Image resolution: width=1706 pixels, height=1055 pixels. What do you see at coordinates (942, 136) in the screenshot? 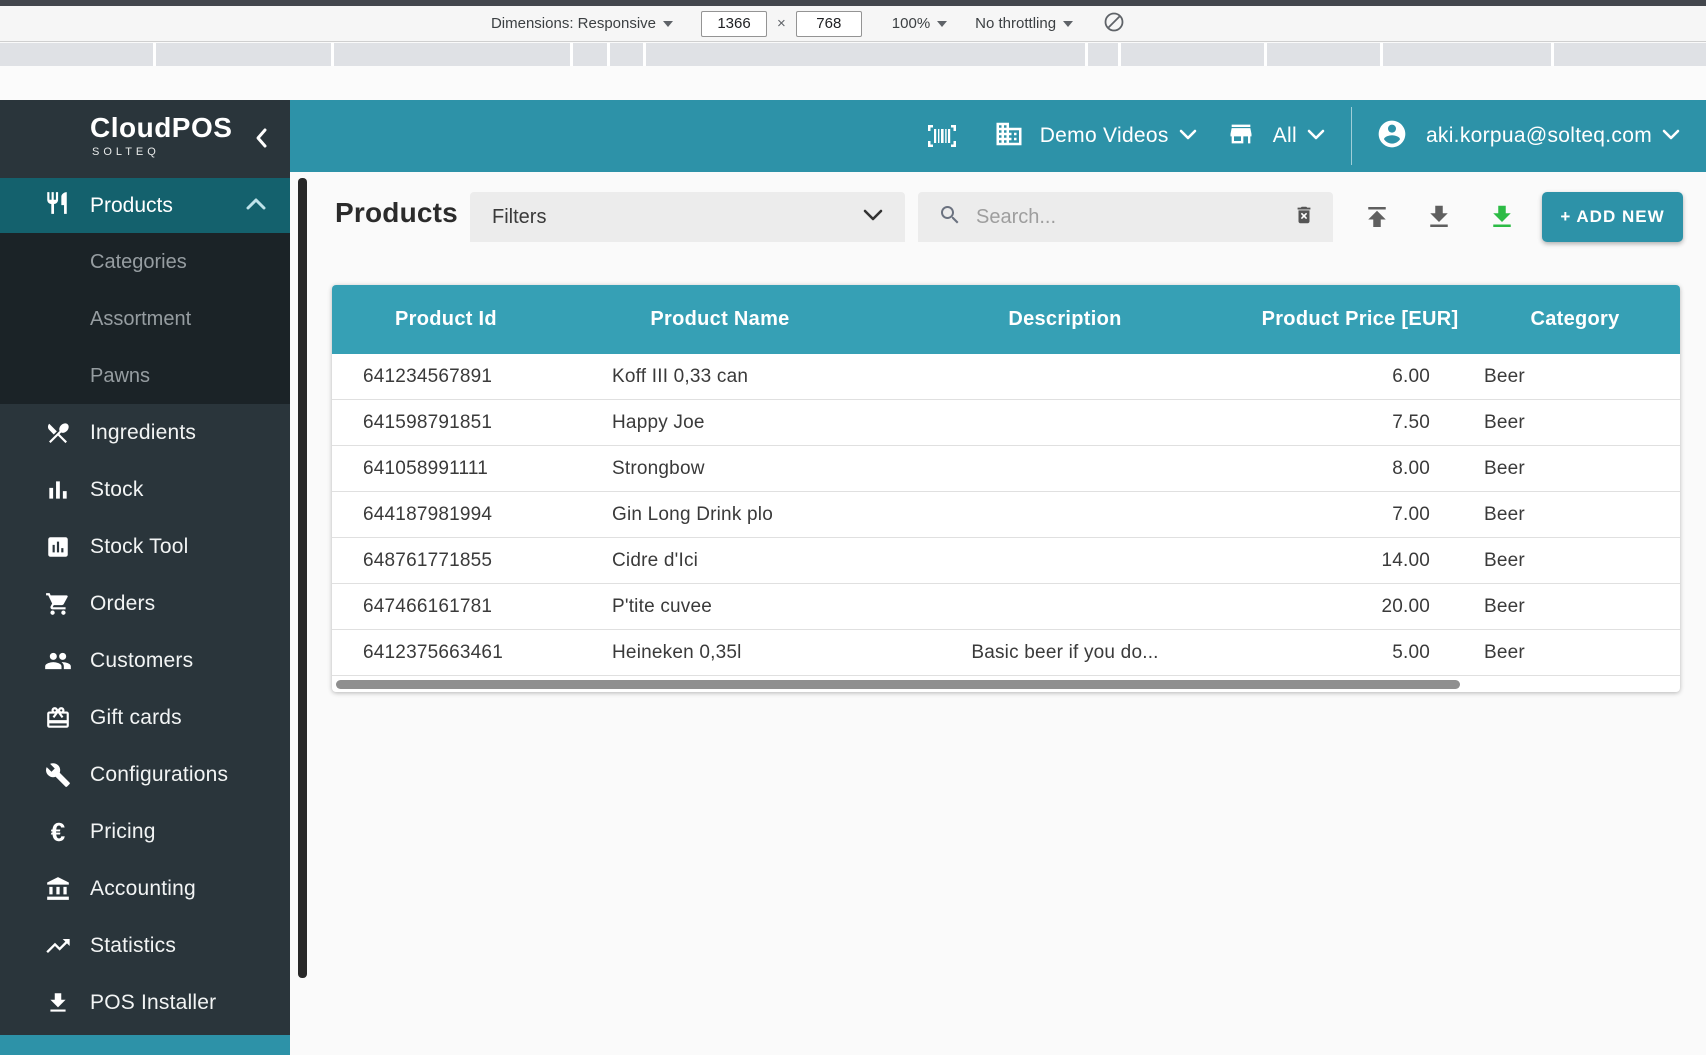
I see `barcode-scanner-icon` at bounding box center [942, 136].